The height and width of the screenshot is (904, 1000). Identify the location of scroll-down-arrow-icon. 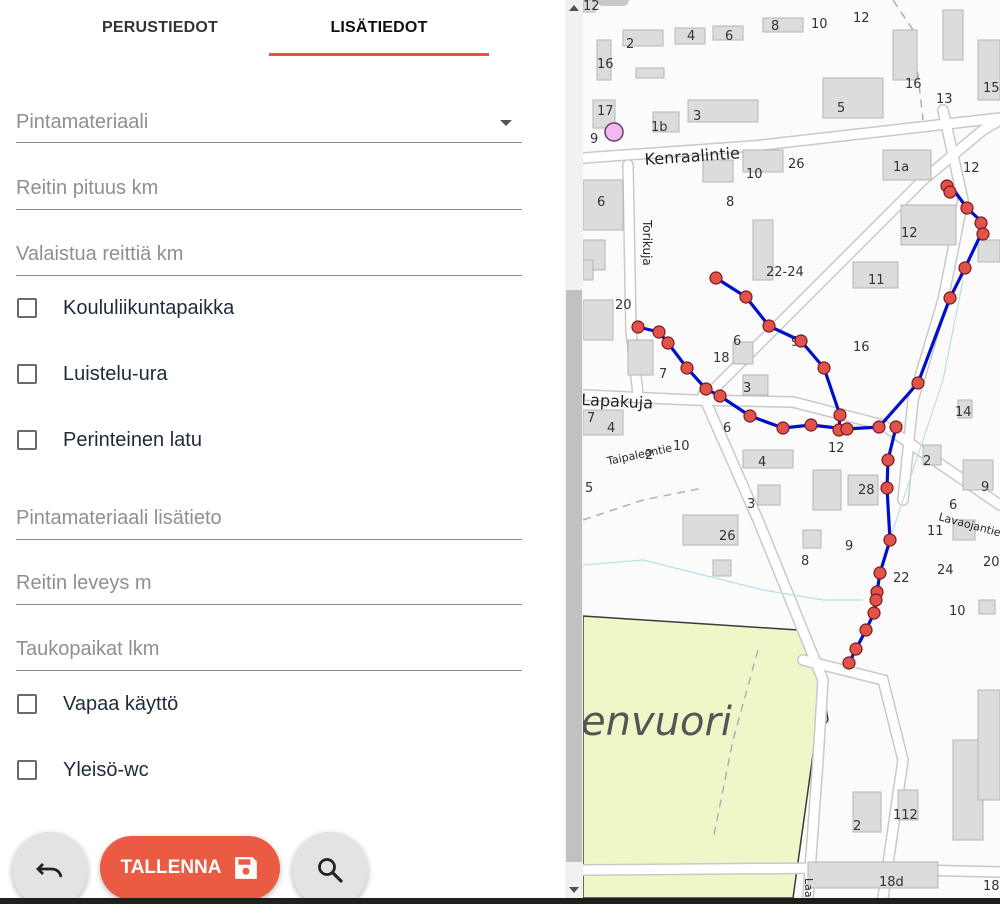
(574, 890).